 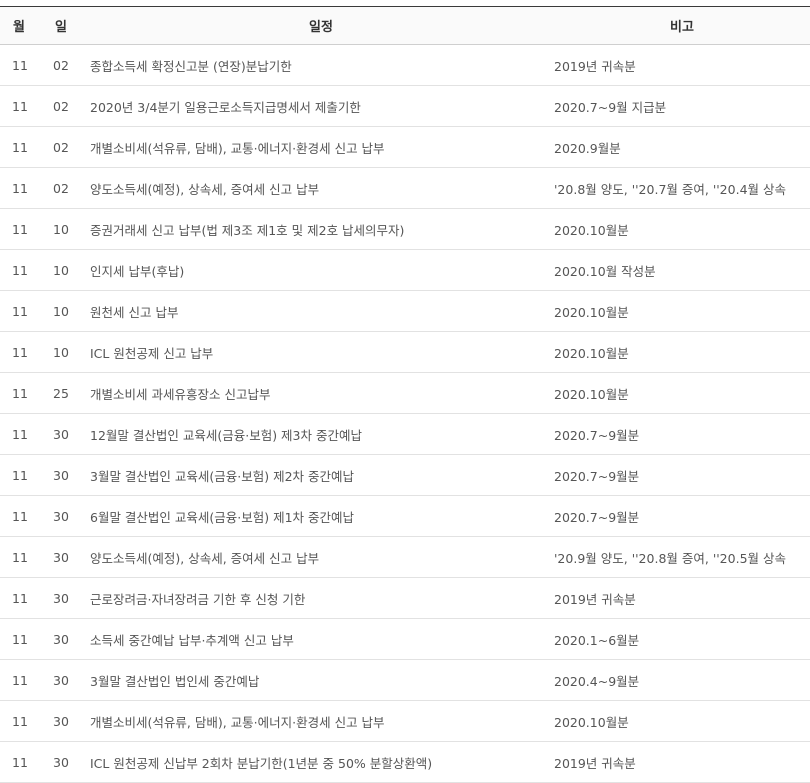 I want to click on cell-schedule: 6월말 결산법인 교육세(금융·보험) 제1차 중간예납, so click(x=222, y=517).